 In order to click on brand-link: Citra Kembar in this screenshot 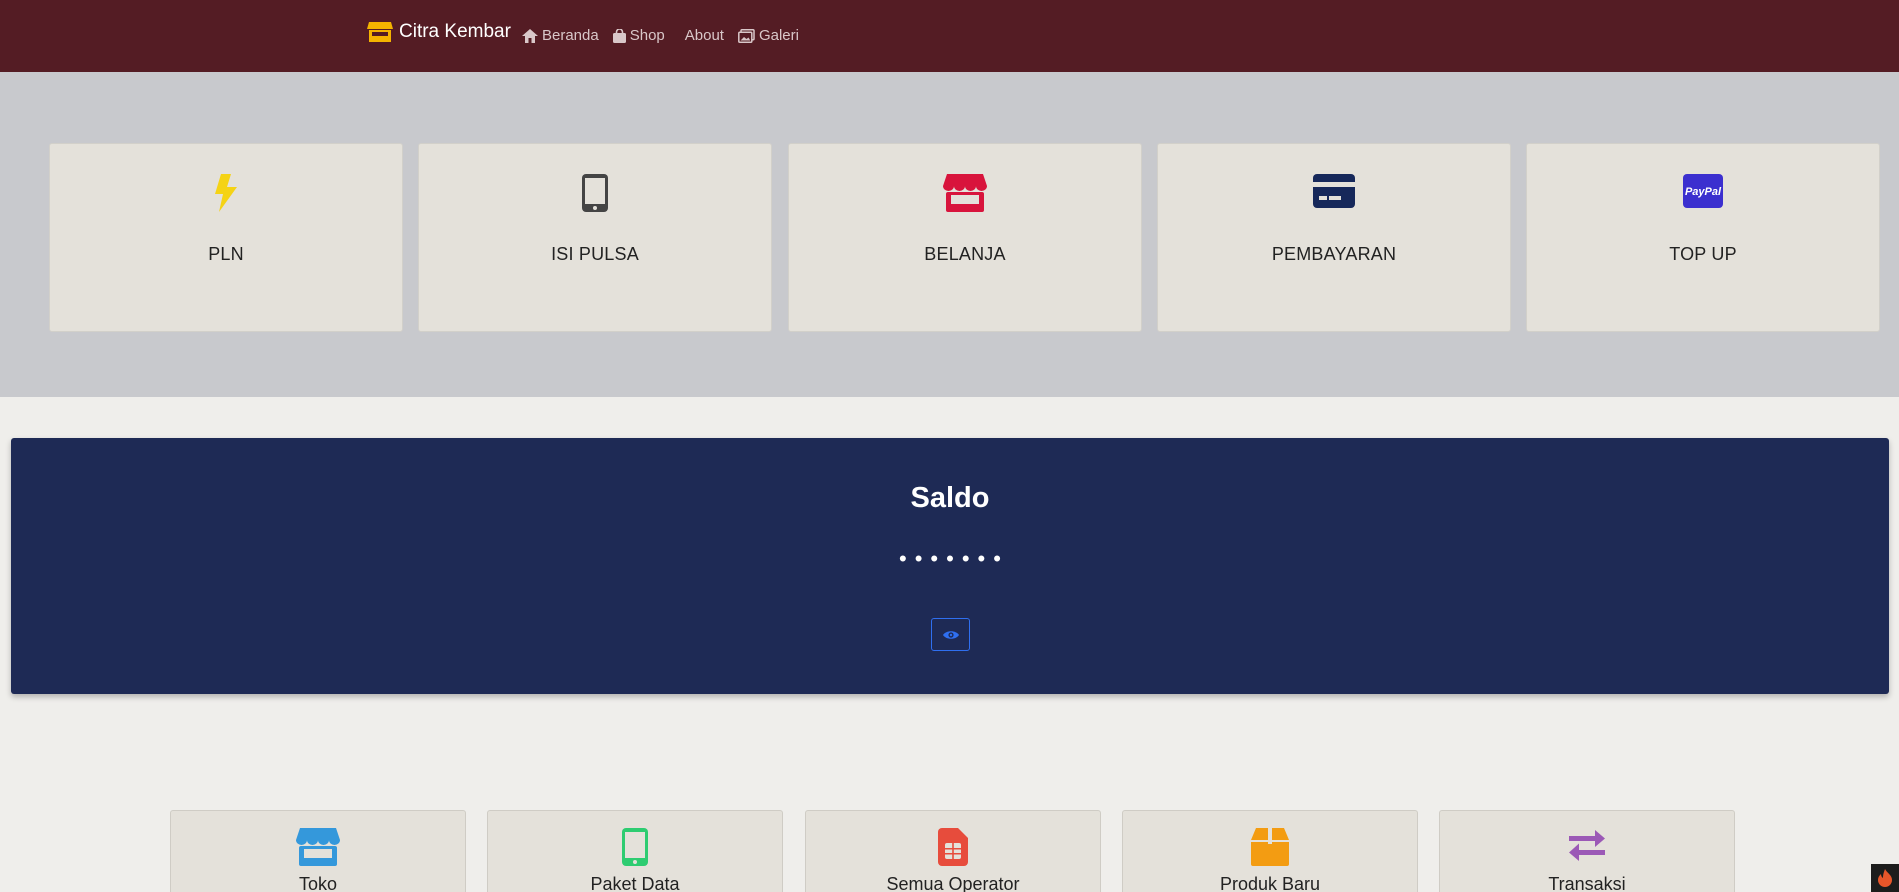, I will do `click(439, 32)`.